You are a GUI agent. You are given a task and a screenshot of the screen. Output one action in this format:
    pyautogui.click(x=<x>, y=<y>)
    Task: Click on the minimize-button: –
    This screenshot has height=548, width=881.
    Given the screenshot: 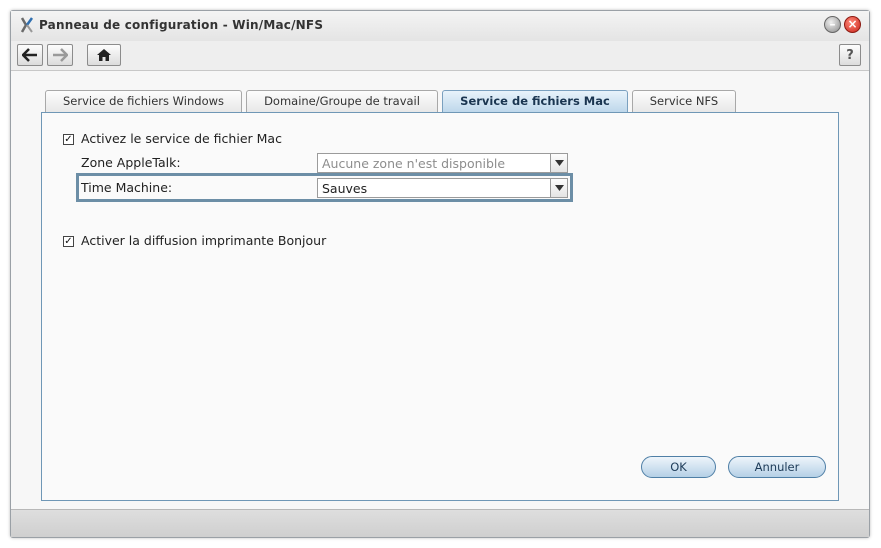 What is the action you would take?
    pyautogui.click(x=832, y=24)
    